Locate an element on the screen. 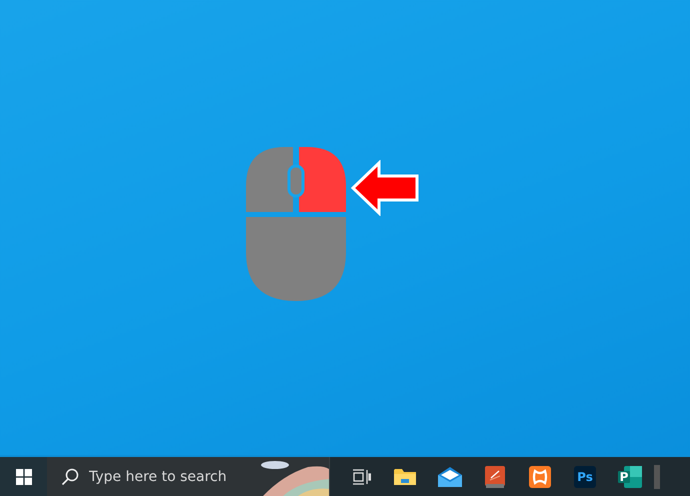 The height and width of the screenshot is (496, 690). photoshop-icon: Ps is located at coordinates (585, 477).